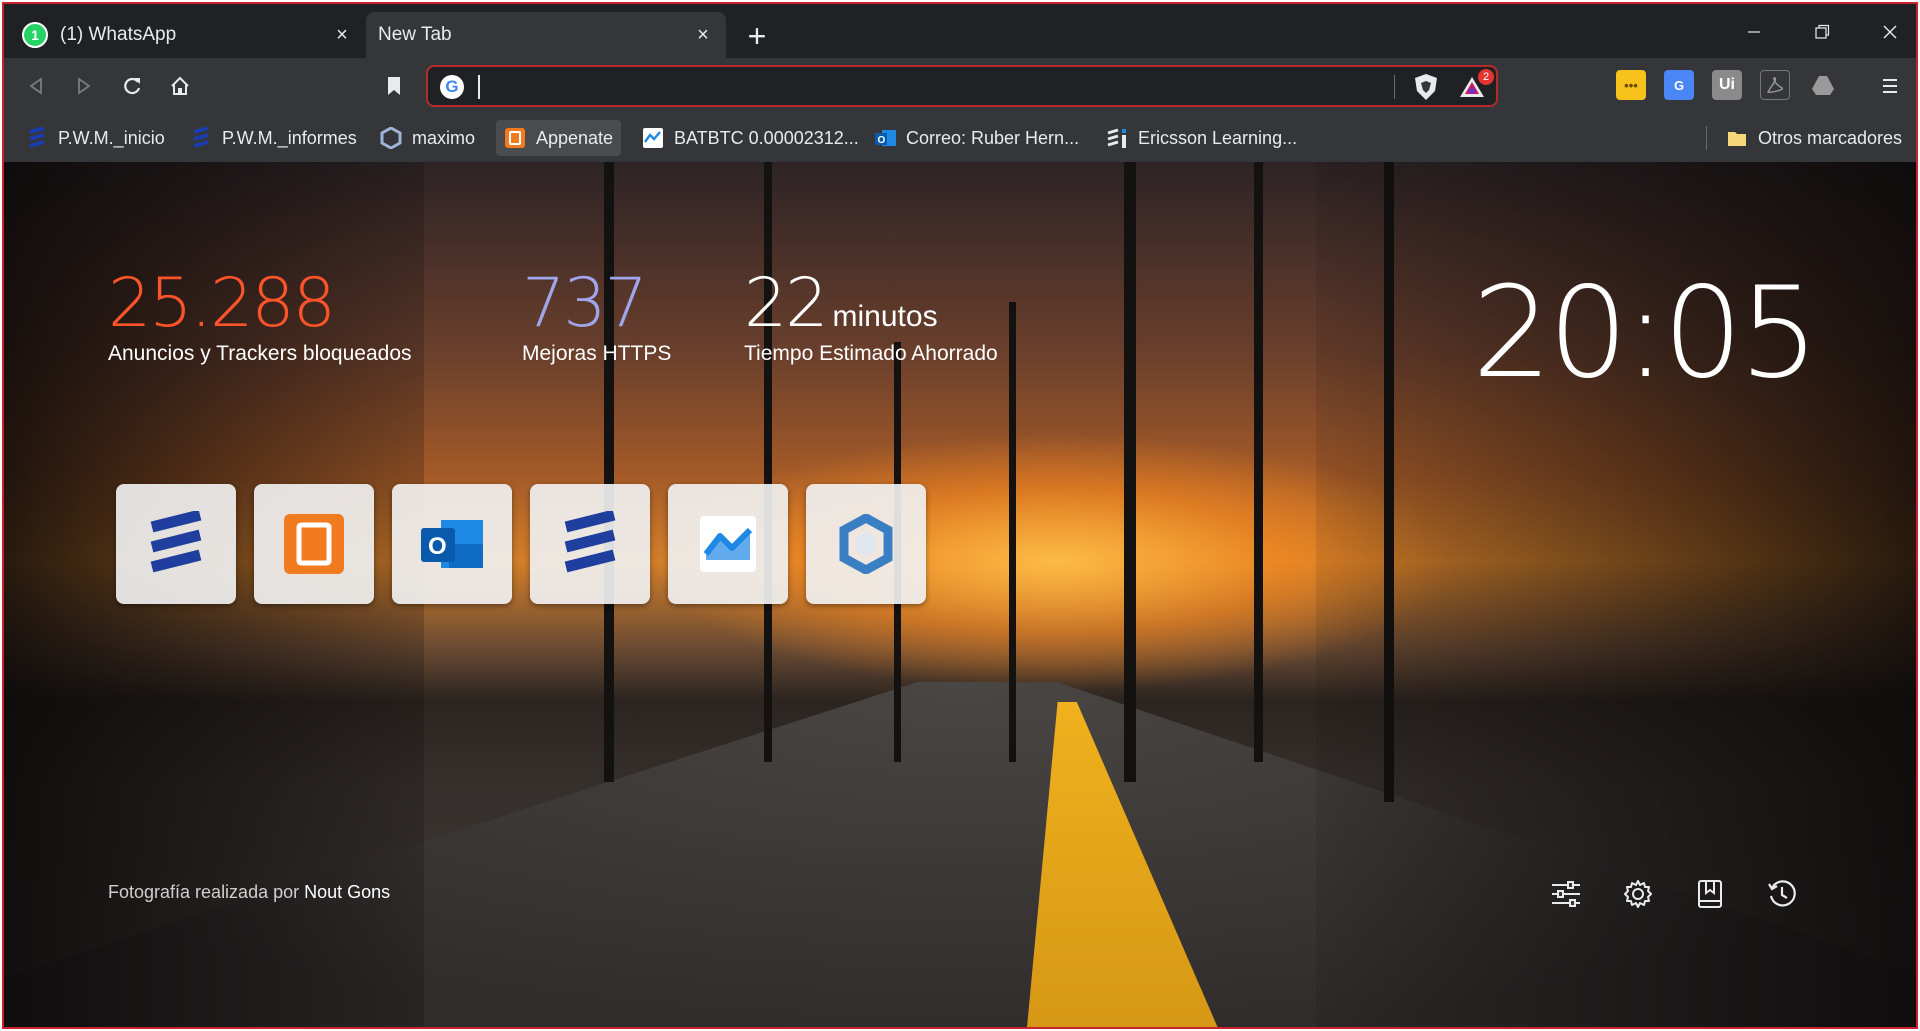 This screenshot has width=1920, height=1031. Describe the element at coordinates (187, 35) in the screenshot. I see `tab-whatsapp: 1 (1) WhatsApp ×` at that location.